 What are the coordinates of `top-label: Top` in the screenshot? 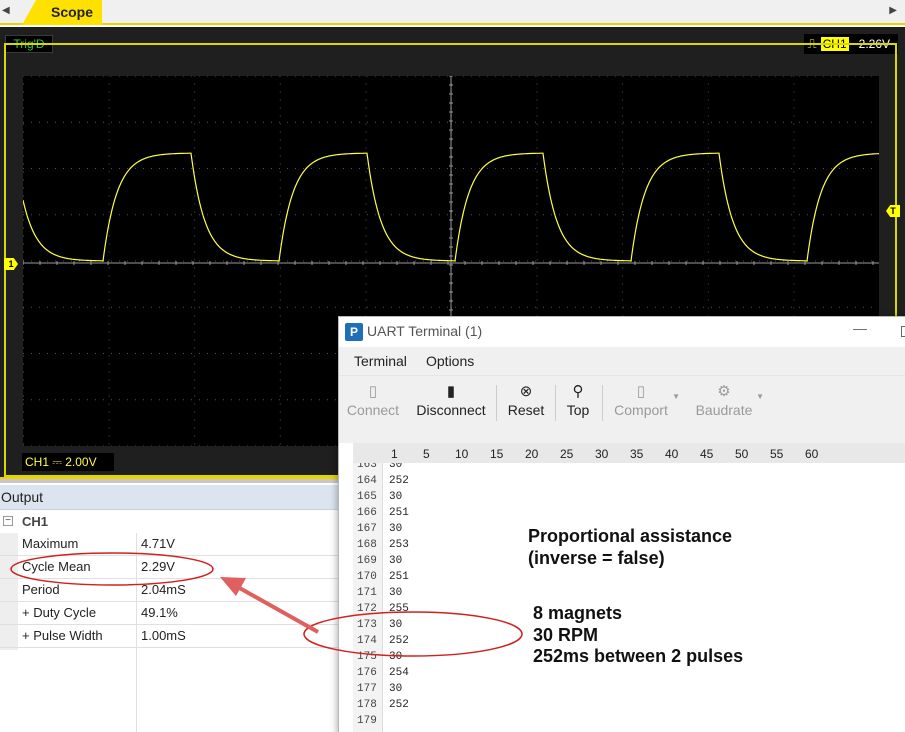 It's located at (578, 410).